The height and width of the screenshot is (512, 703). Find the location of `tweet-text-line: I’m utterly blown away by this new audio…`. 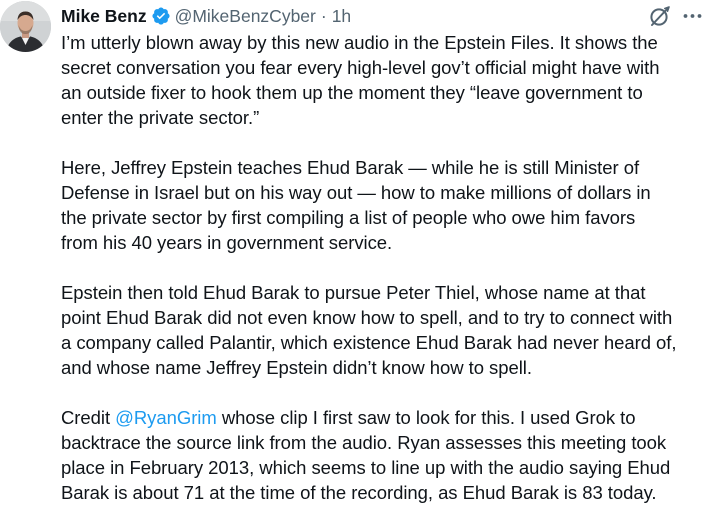

tweet-text-line: I’m utterly blown away by this new audio… is located at coordinates (359, 42).